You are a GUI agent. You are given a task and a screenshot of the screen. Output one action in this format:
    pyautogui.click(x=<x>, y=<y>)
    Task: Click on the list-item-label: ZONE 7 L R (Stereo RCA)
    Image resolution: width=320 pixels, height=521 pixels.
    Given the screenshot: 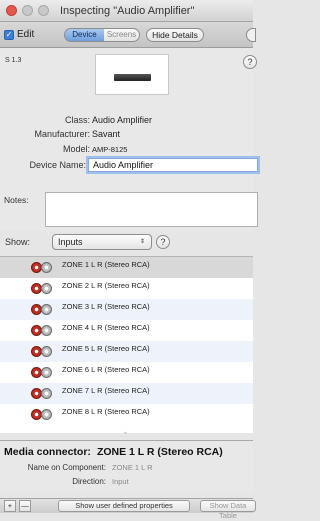 What is the action you would take?
    pyautogui.click(x=106, y=390)
    